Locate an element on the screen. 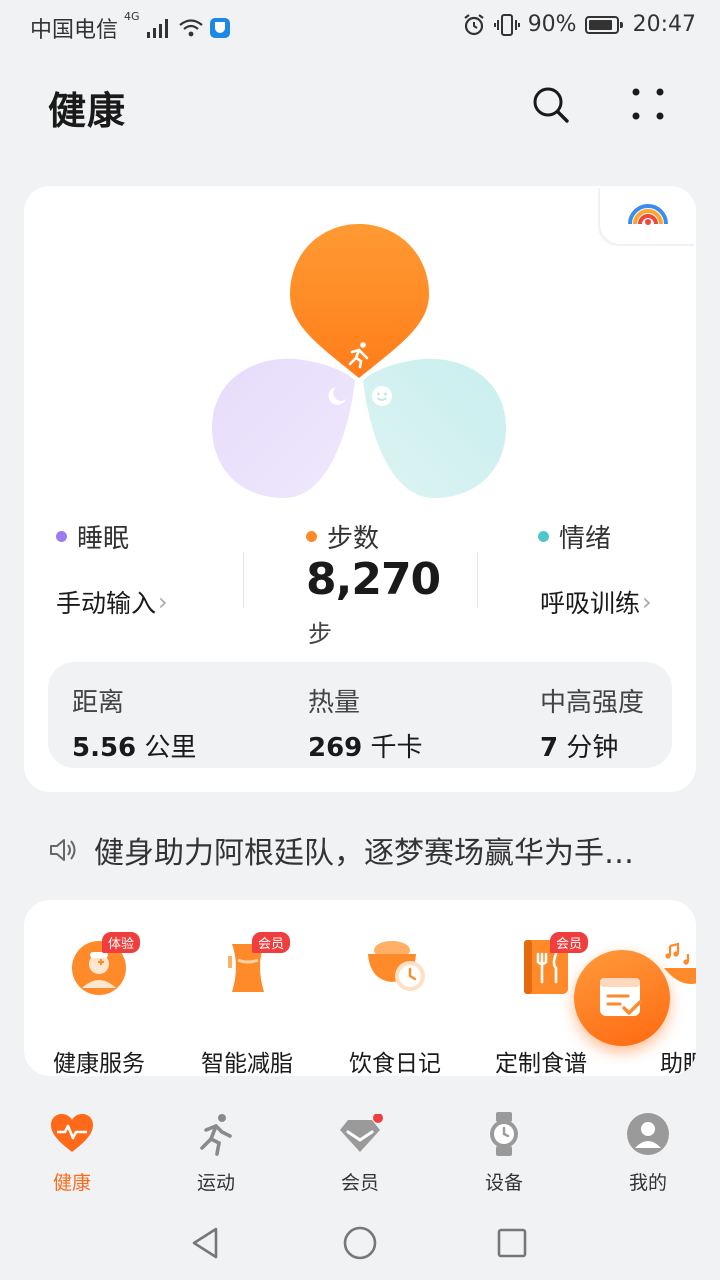 The width and height of the screenshot is (720, 1280). bottom-nav: 健康 运动 会员 设备 我的 is located at coordinates (360, 1150).